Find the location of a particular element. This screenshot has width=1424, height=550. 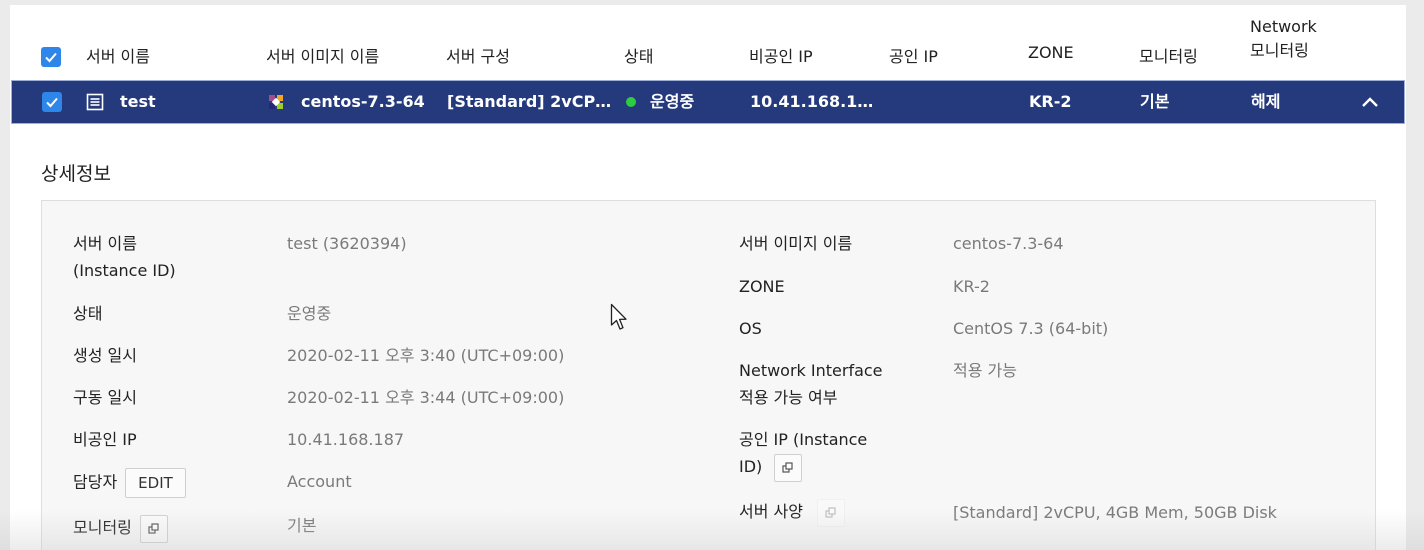

label-server-name: 서버 이름 (Instance ID) is located at coordinates (124, 257).